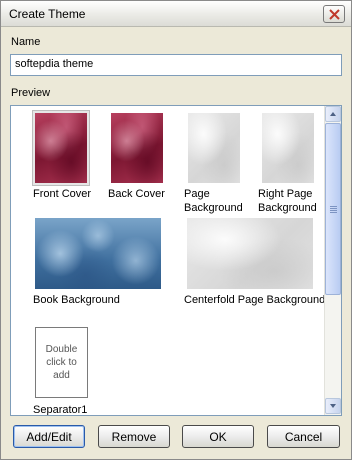 The height and width of the screenshot is (460, 352). What do you see at coordinates (31, 93) in the screenshot?
I see `preview-label: Preview` at bounding box center [31, 93].